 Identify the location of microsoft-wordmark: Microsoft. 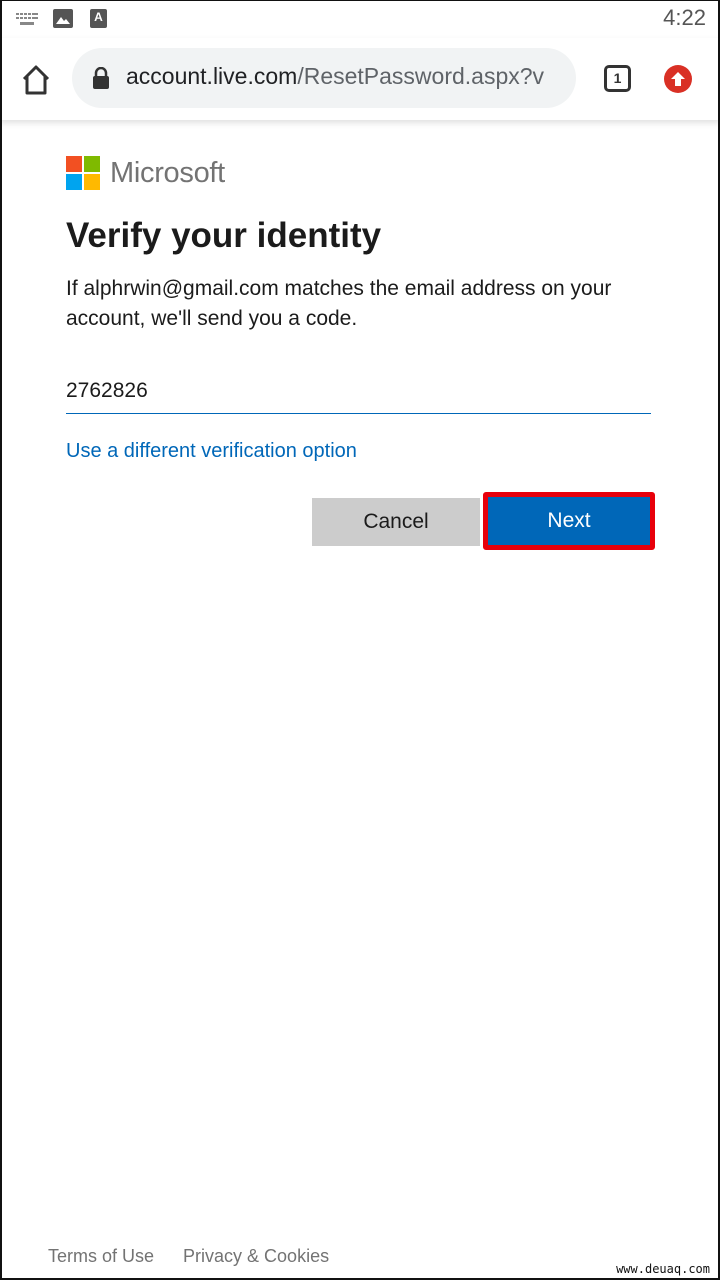
(167, 172).